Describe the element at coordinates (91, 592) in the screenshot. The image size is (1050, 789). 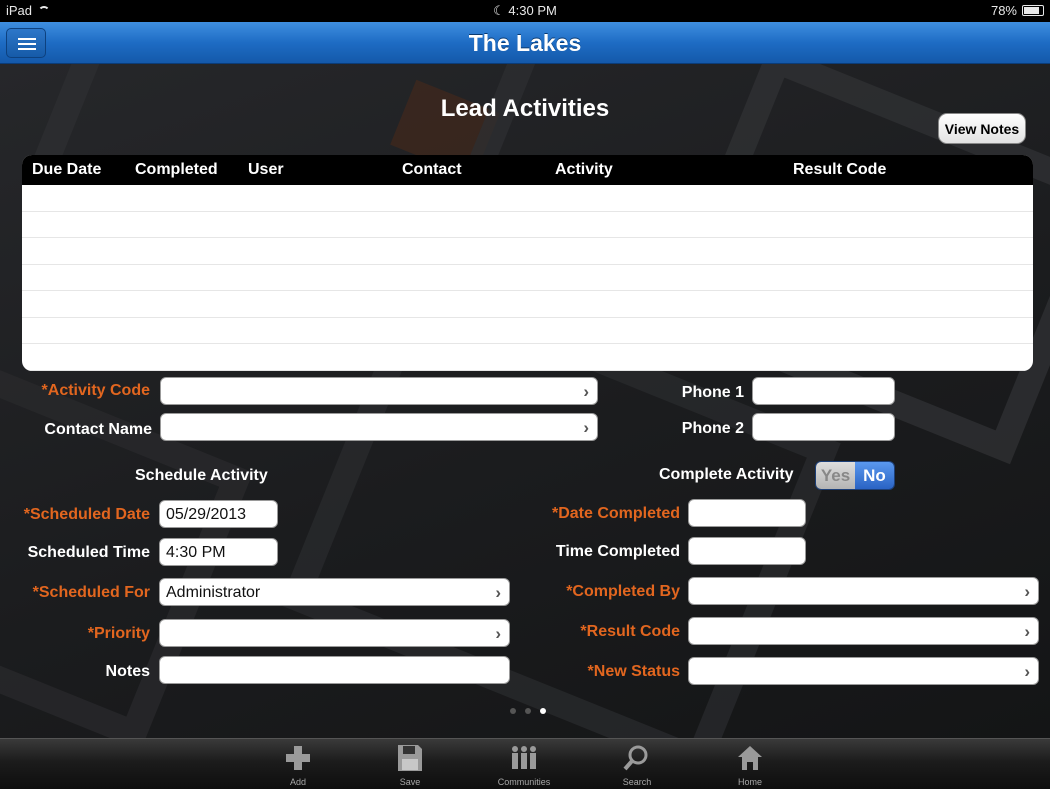
I see `scheduled-for-label: *Scheduled For` at that location.